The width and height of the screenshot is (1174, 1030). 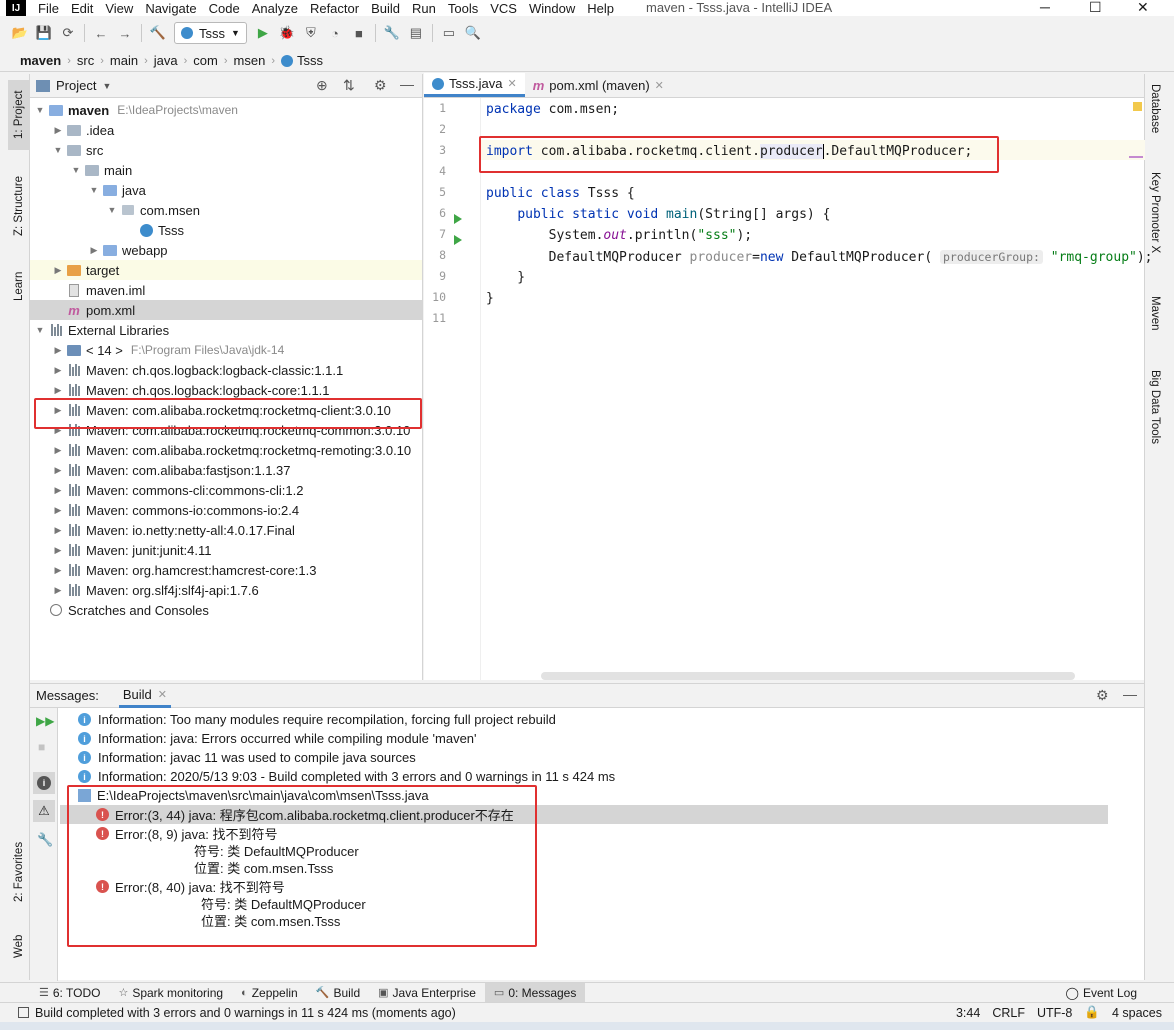 What do you see at coordinates (226, 310) in the screenshot?
I see `tree-item: m pom.xml` at bounding box center [226, 310].